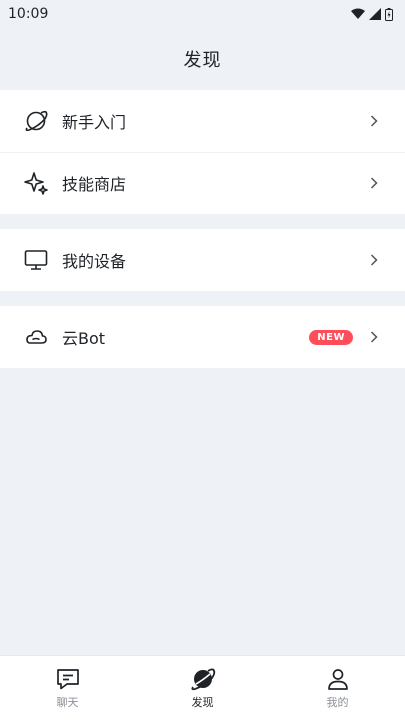 The width and height of the screenshot is (405, 720). I want to click on tab-discover: 发现, so click(202, 688).